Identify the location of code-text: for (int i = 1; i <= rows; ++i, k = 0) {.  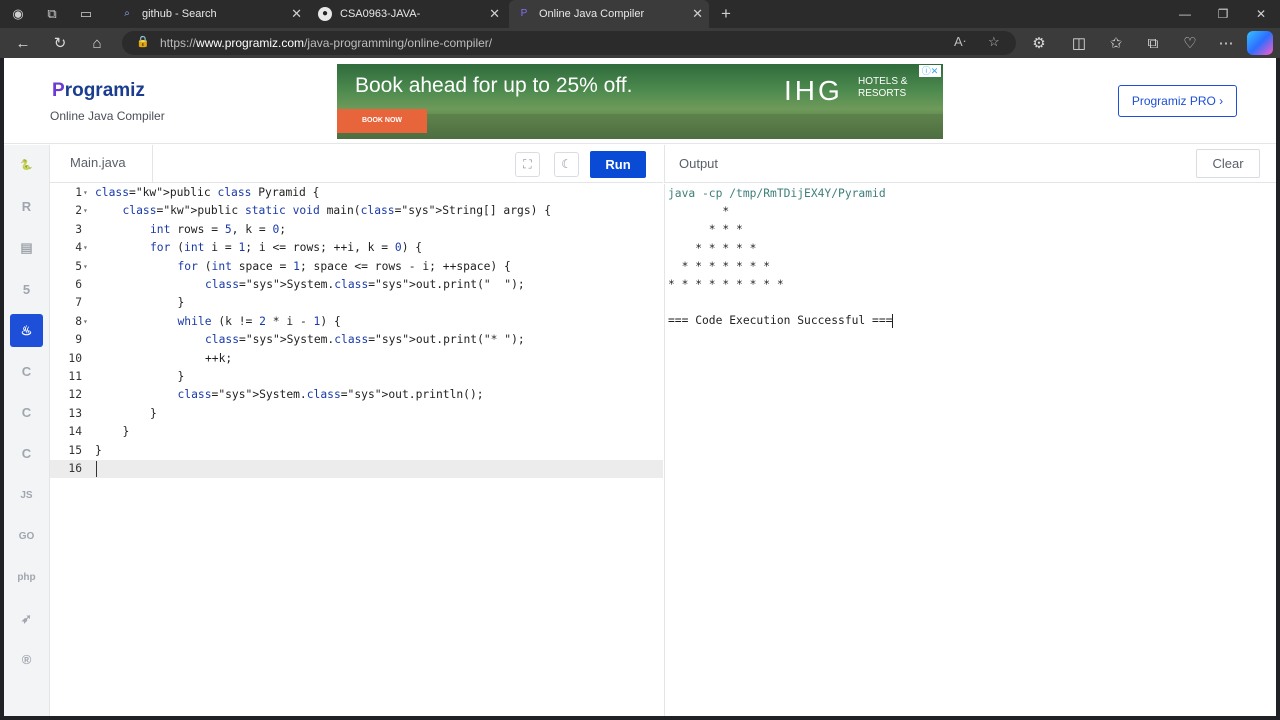
(286, 248).